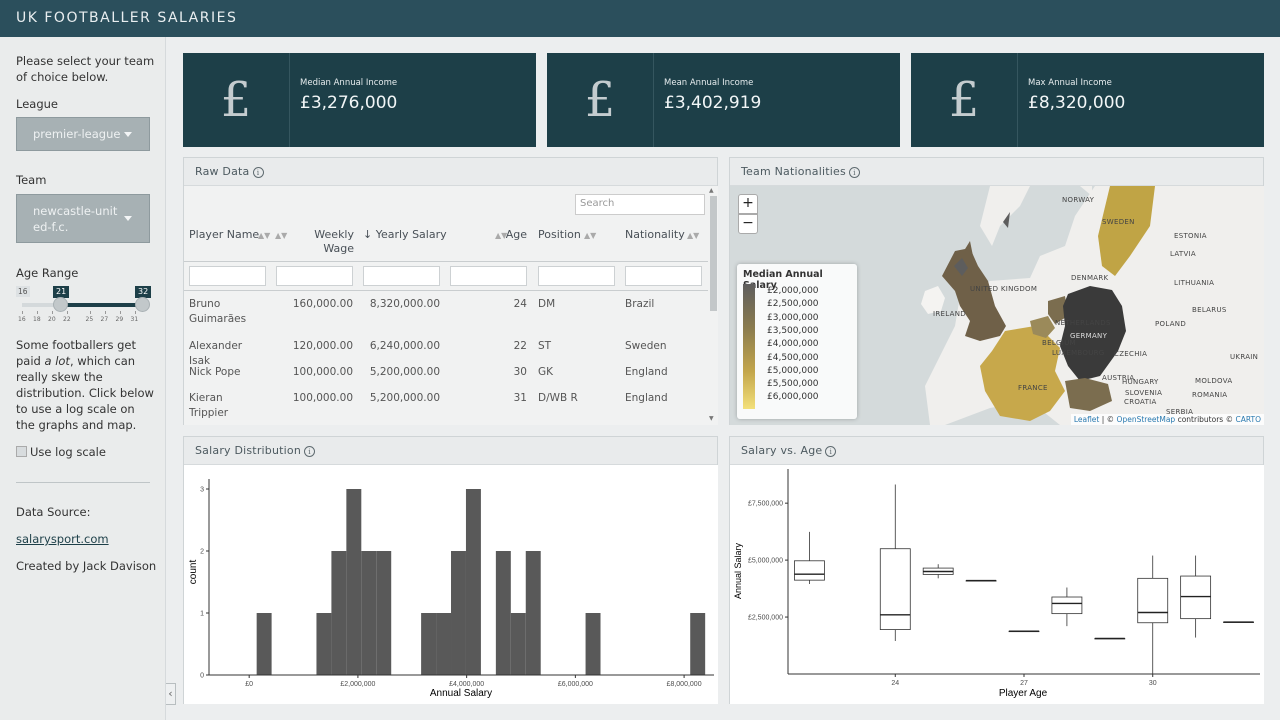  I want to click on column-header-weekly-wage: Weekly Wage, so click(325, 242).